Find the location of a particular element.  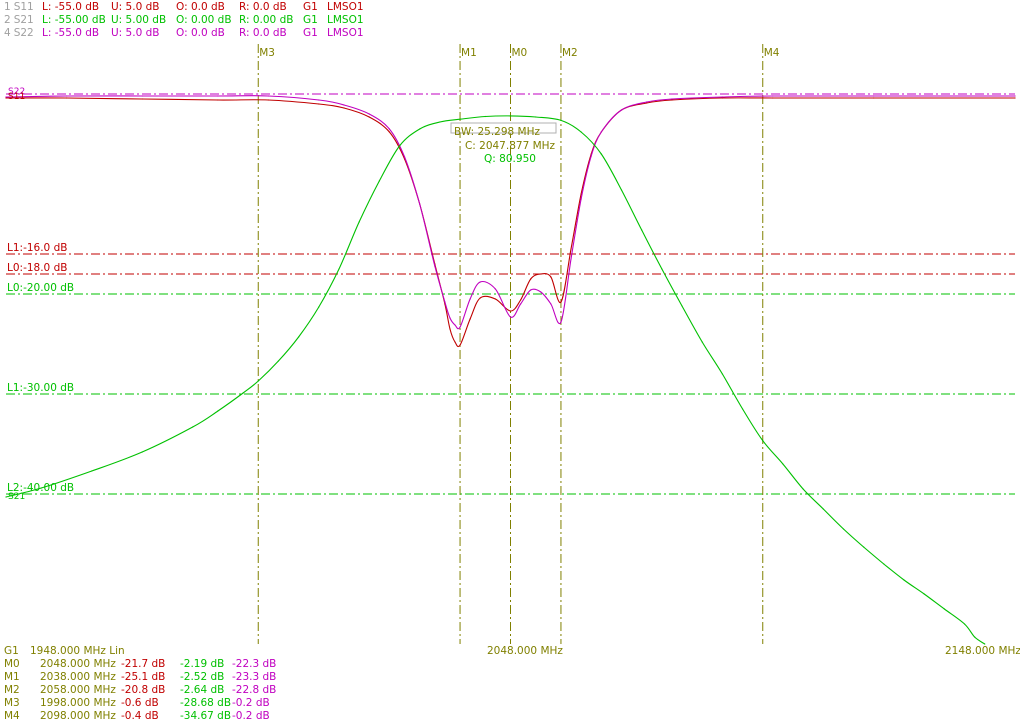

marker-freq-value: 2048.000 MHz is located at coordinates (78, 664).